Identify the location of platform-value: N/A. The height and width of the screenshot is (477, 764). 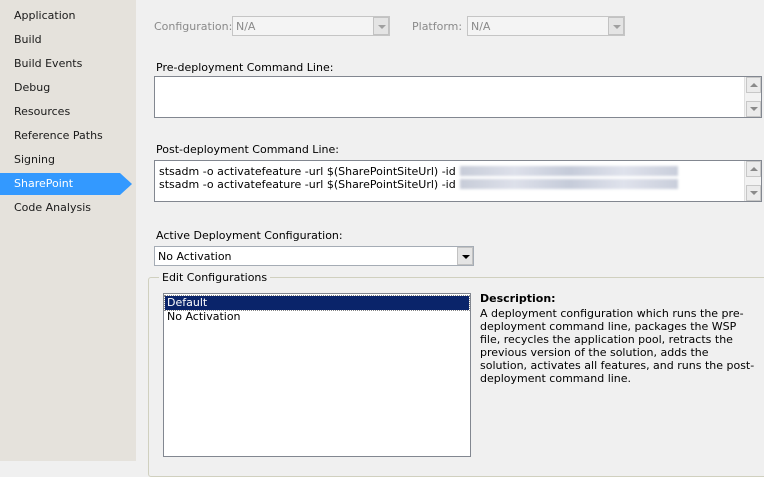
(481, 26).